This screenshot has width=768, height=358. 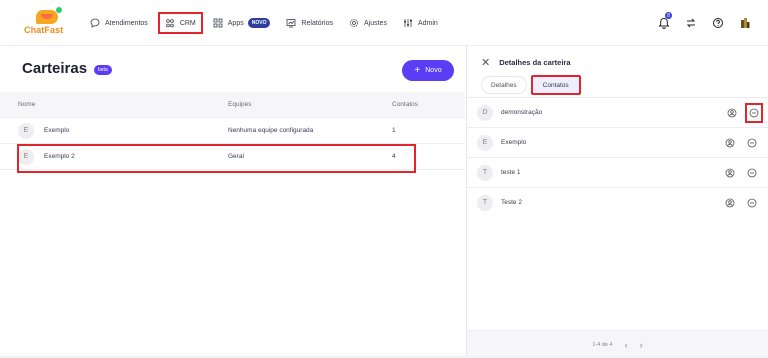 I want to click on column-contatos: Contatos, so click(x=420, y=104).